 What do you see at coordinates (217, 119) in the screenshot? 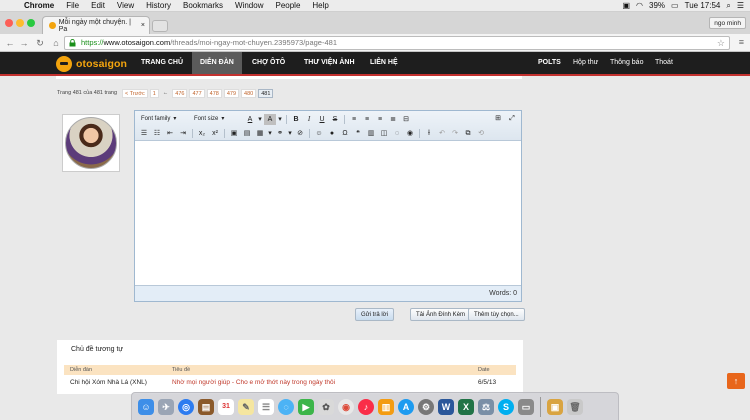
I see `font-size-select: Font size ▾` at bounding box center [217, 119].